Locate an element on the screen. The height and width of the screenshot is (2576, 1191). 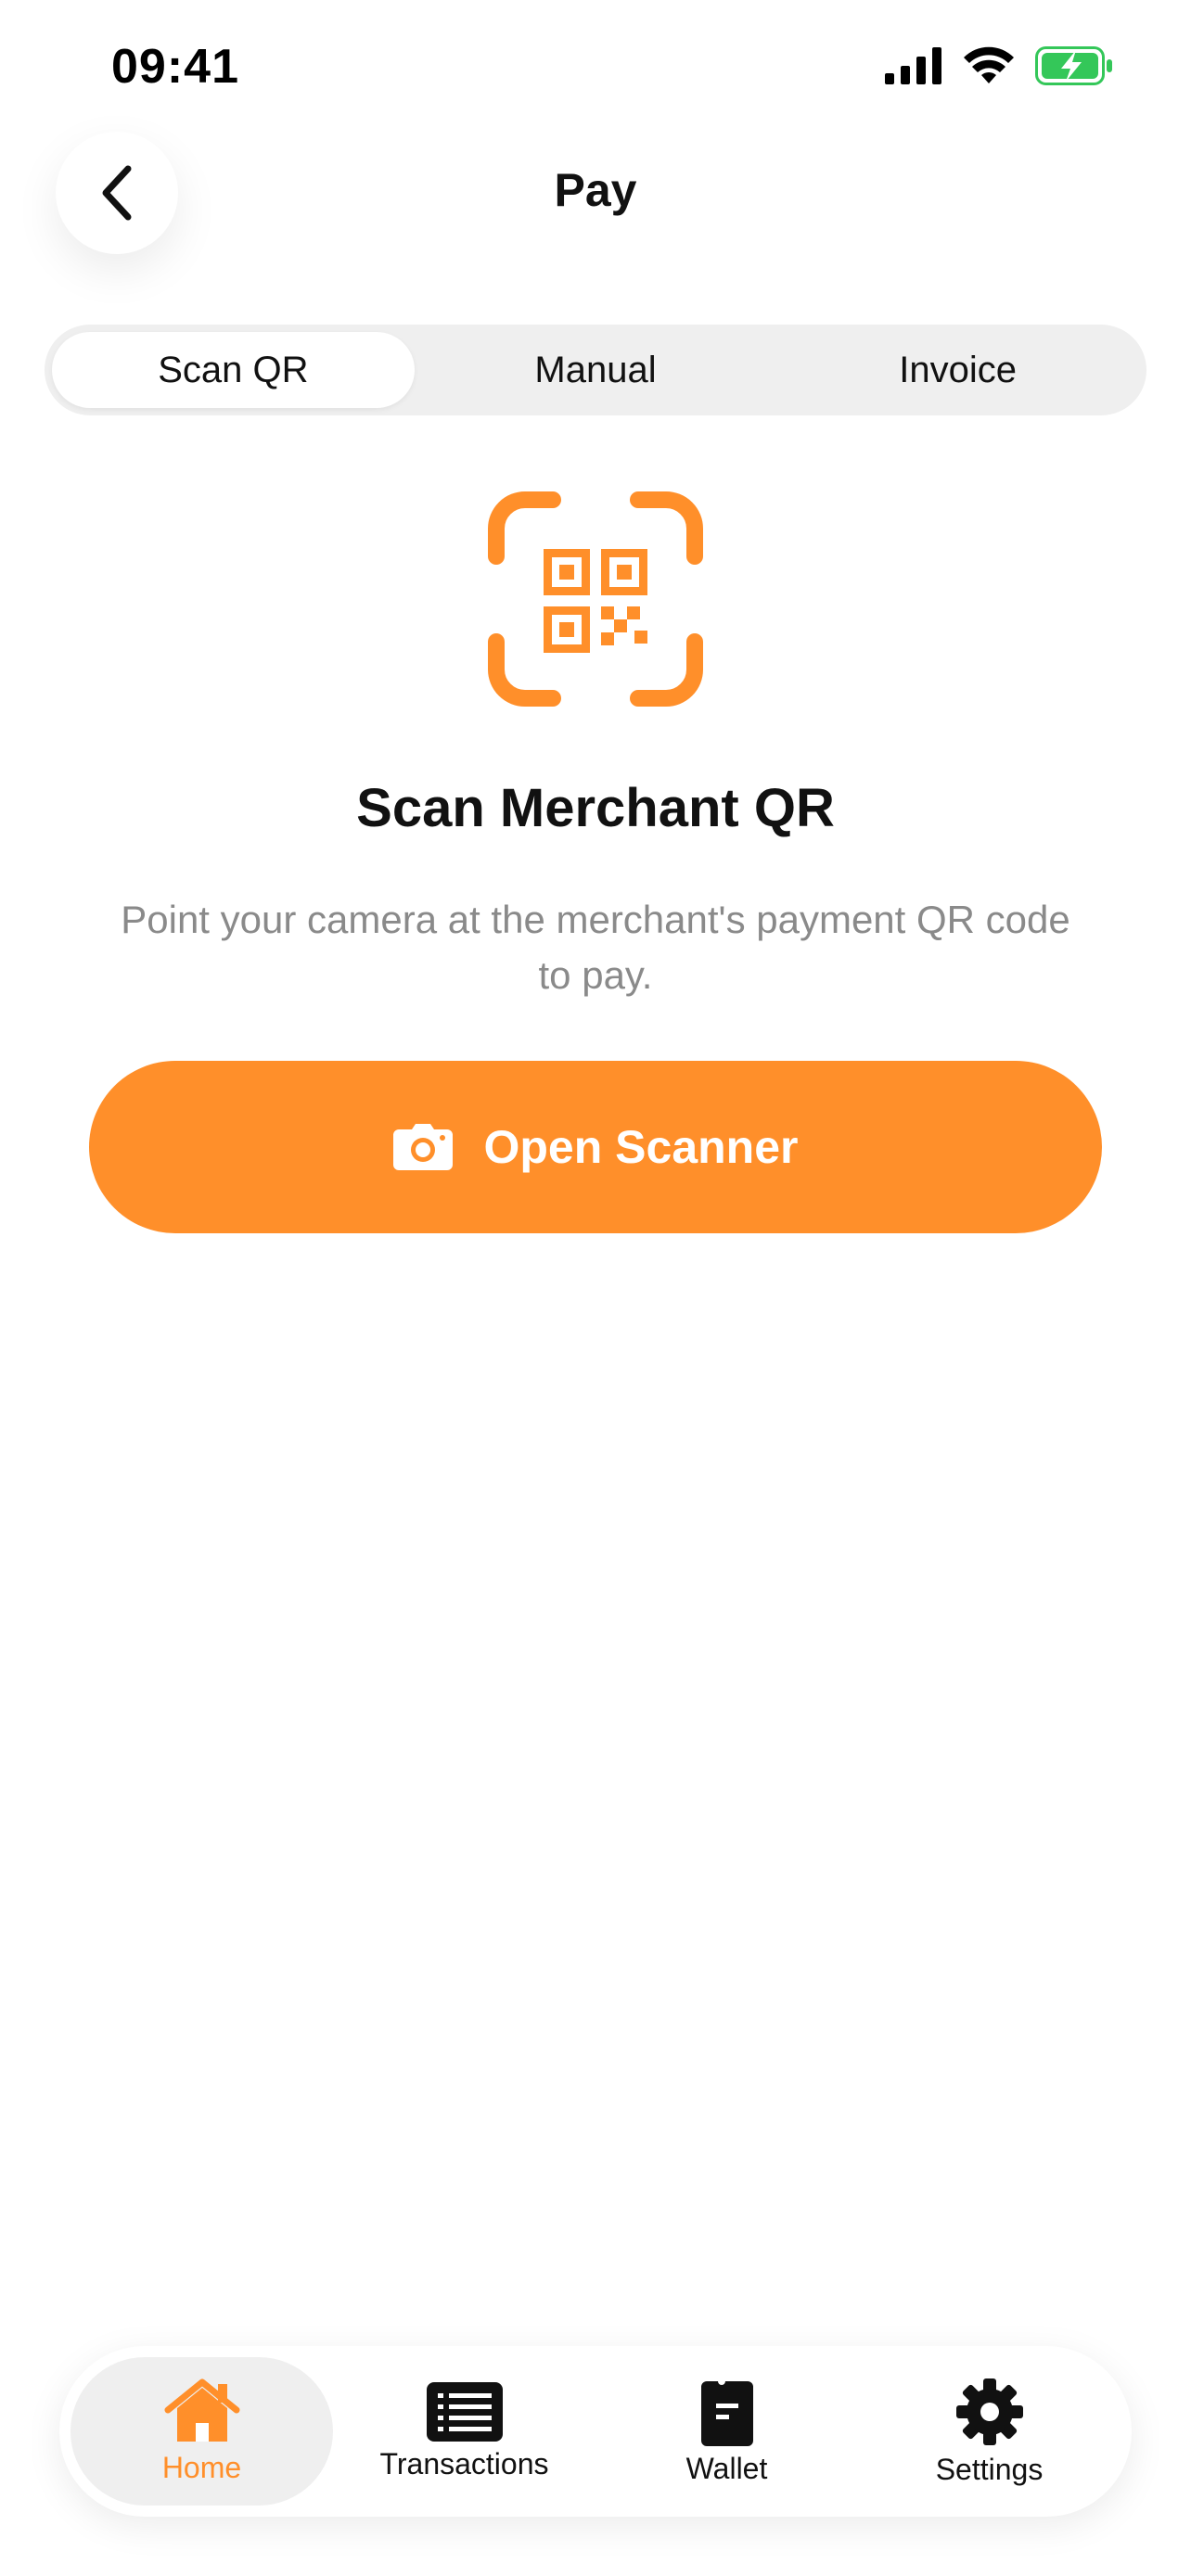
tab-bar-item-home: Home is located at coordinates (201, 2432).